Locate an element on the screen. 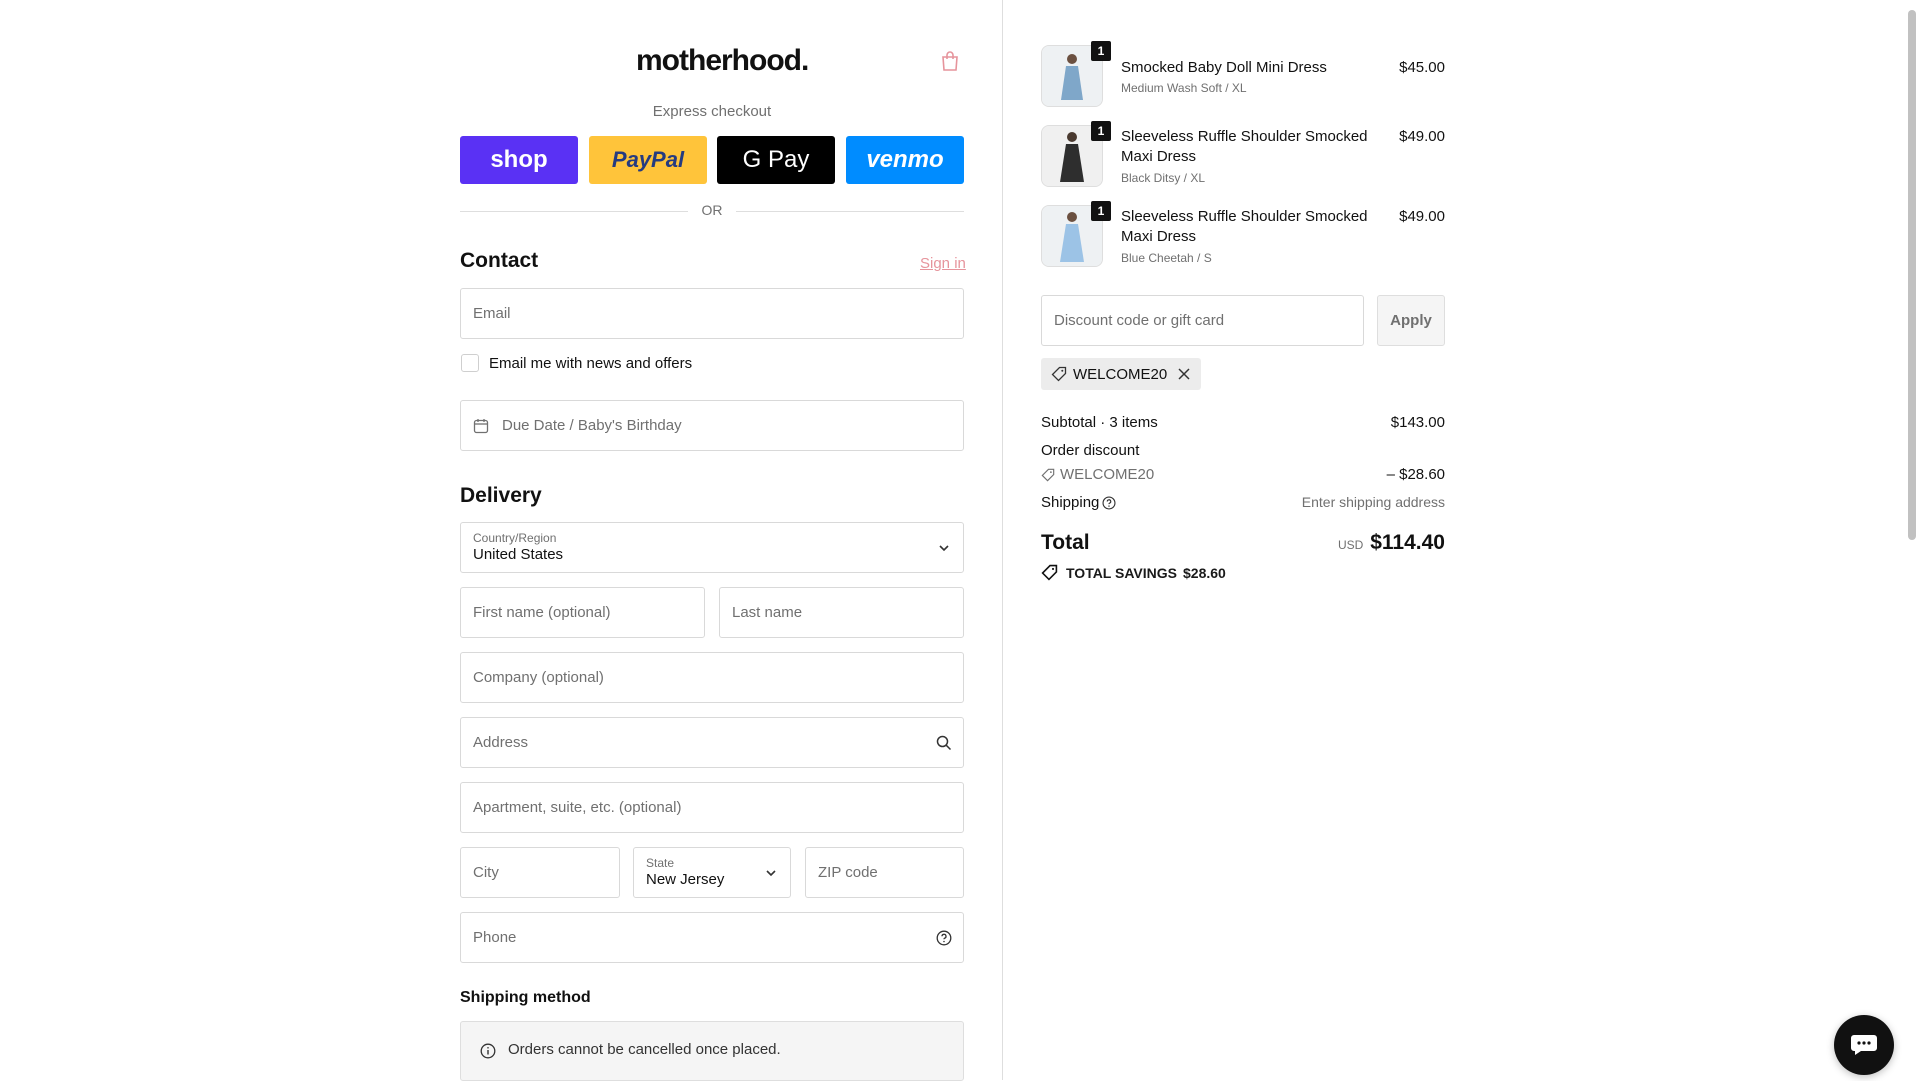 The image size is (1920, 1081). venmo-button: venmo is located at coordinates (905, 160).